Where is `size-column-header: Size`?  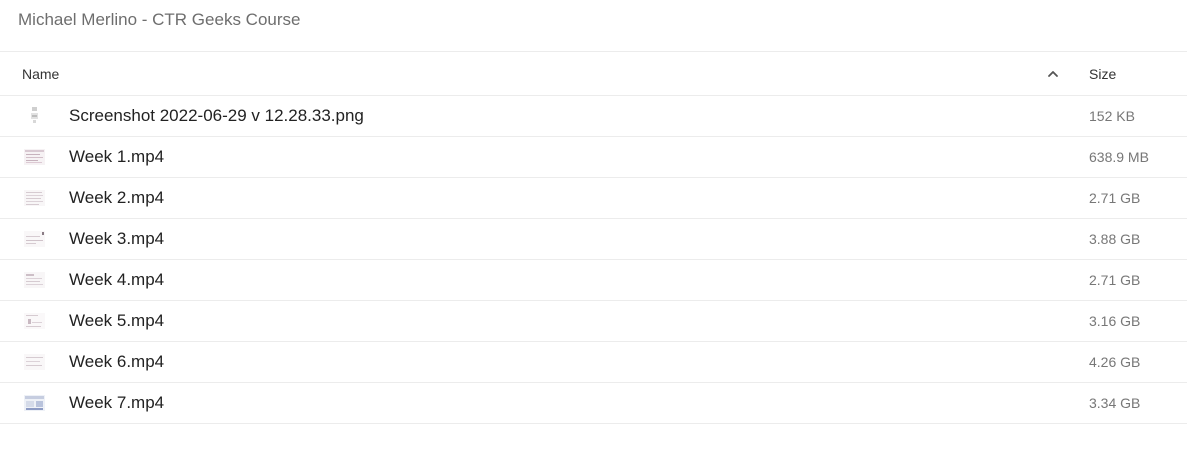
size-column-header: Size is located at coordinates (1102, 74).